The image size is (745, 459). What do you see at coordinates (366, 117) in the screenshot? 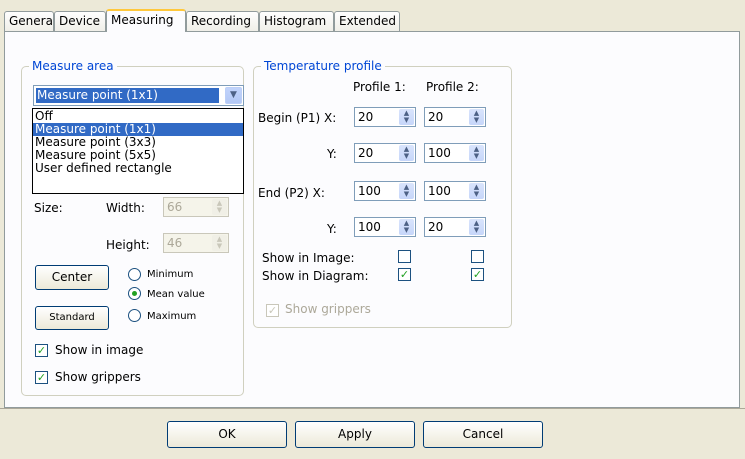
I see `begin-x-profile1-value: 20` at bounding box center [366, 117].